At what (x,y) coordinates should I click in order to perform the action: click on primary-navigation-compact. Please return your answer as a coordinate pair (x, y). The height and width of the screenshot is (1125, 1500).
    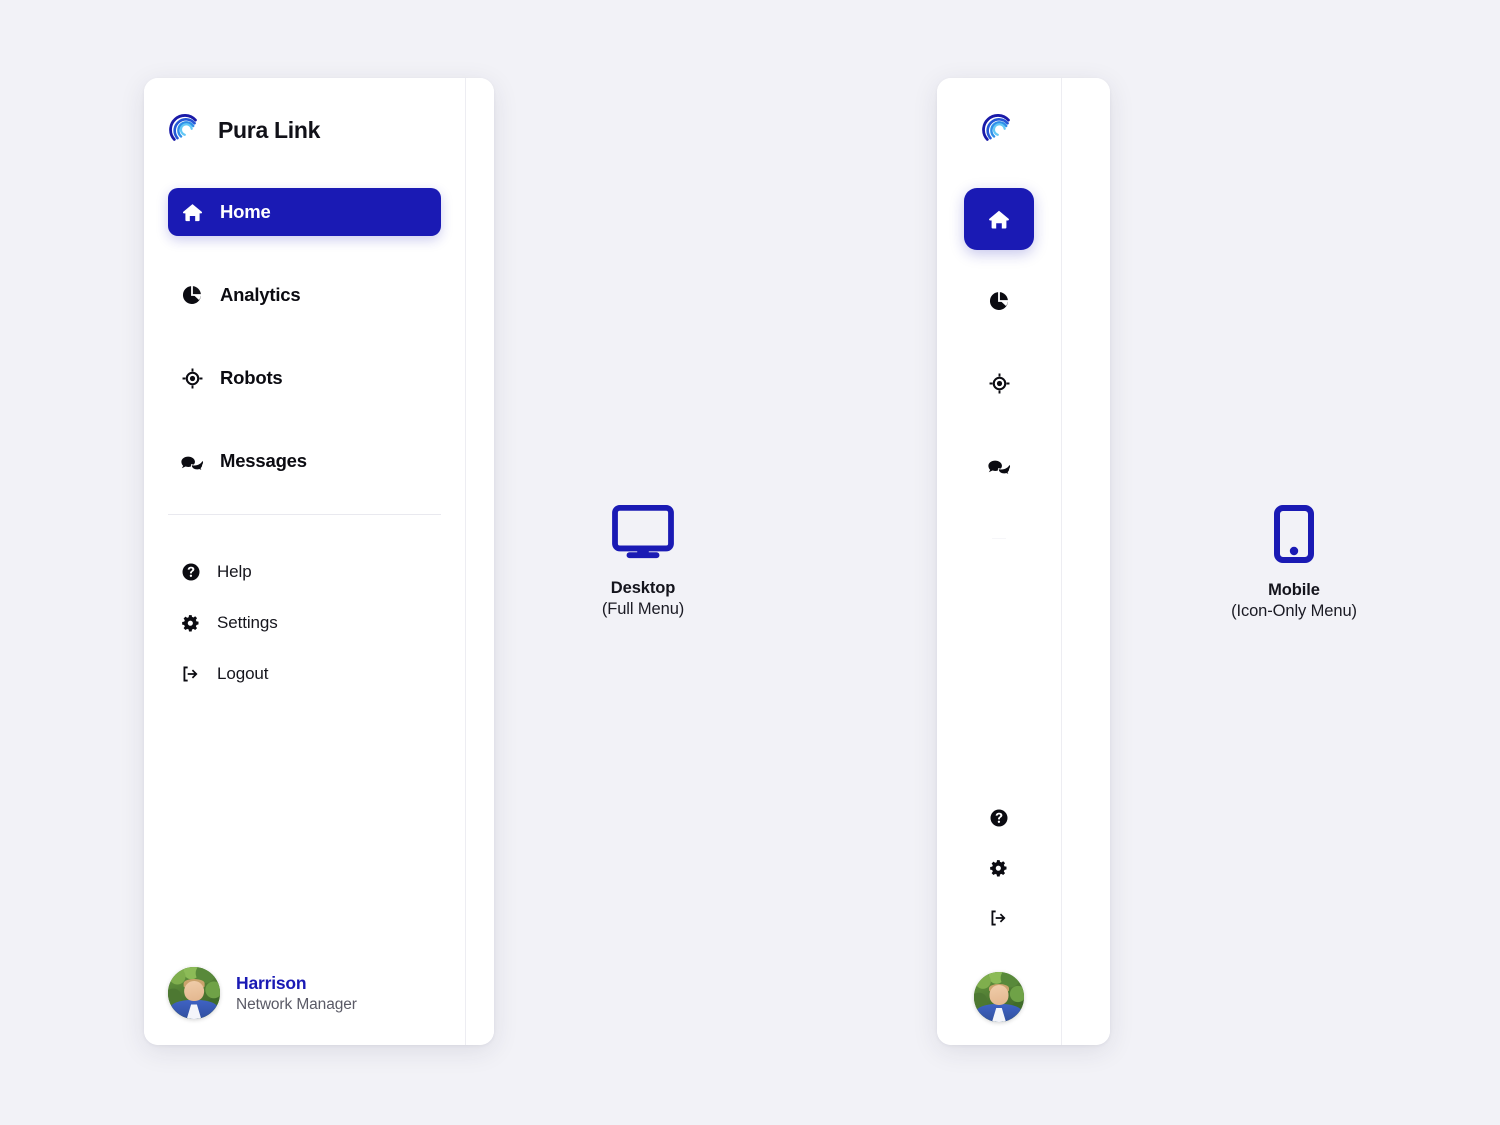
    Looking at the image, I should click on (999, 349).